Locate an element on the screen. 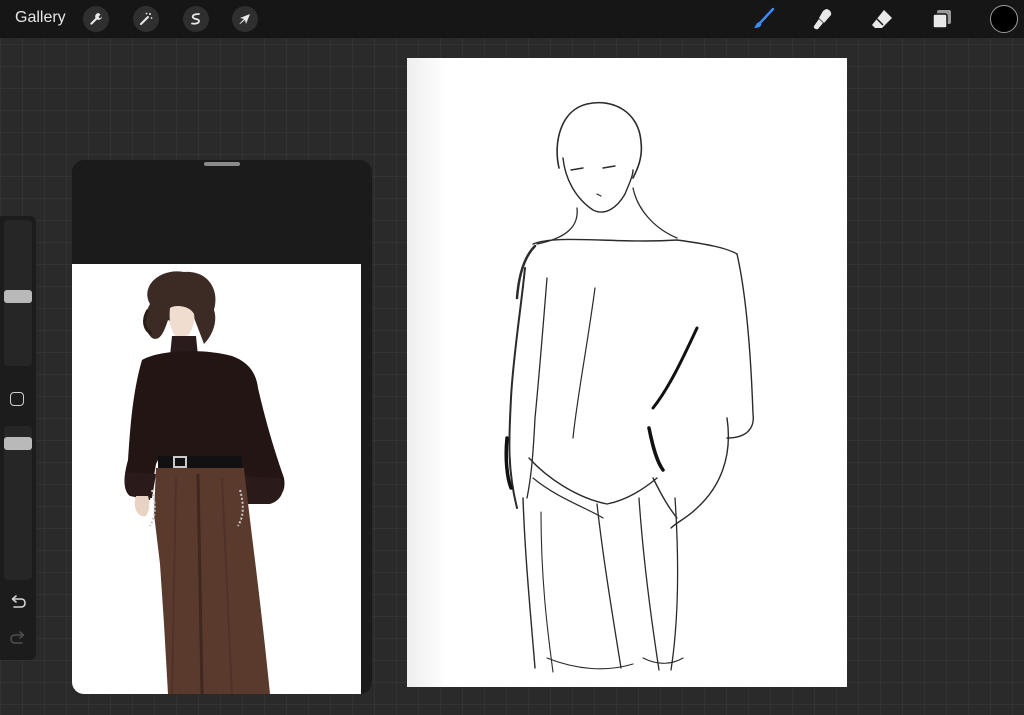 The height and width of the screenshot is (715, 1024). magic-wand-icon is located at coordinates (146, 19).